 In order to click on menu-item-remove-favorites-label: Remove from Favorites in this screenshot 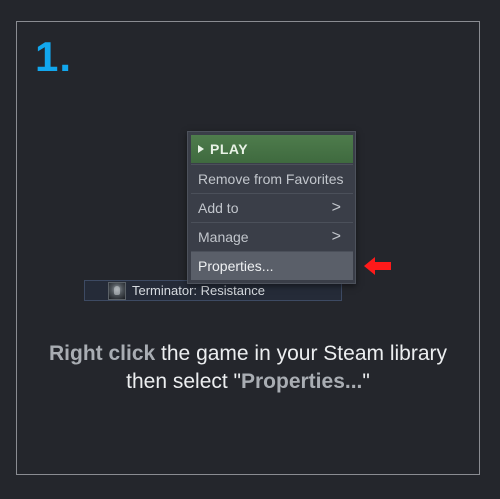, I will do `click(271, 179)`.